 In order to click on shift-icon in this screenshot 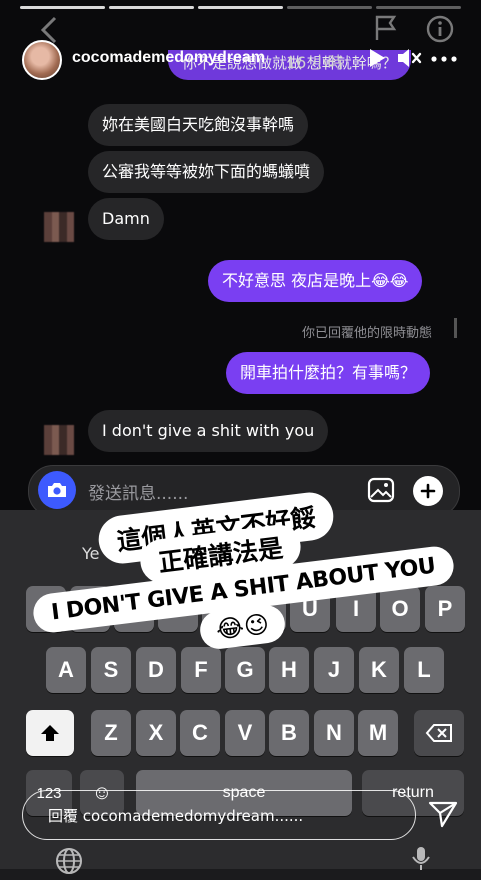, I will do `click(50, 733)`.